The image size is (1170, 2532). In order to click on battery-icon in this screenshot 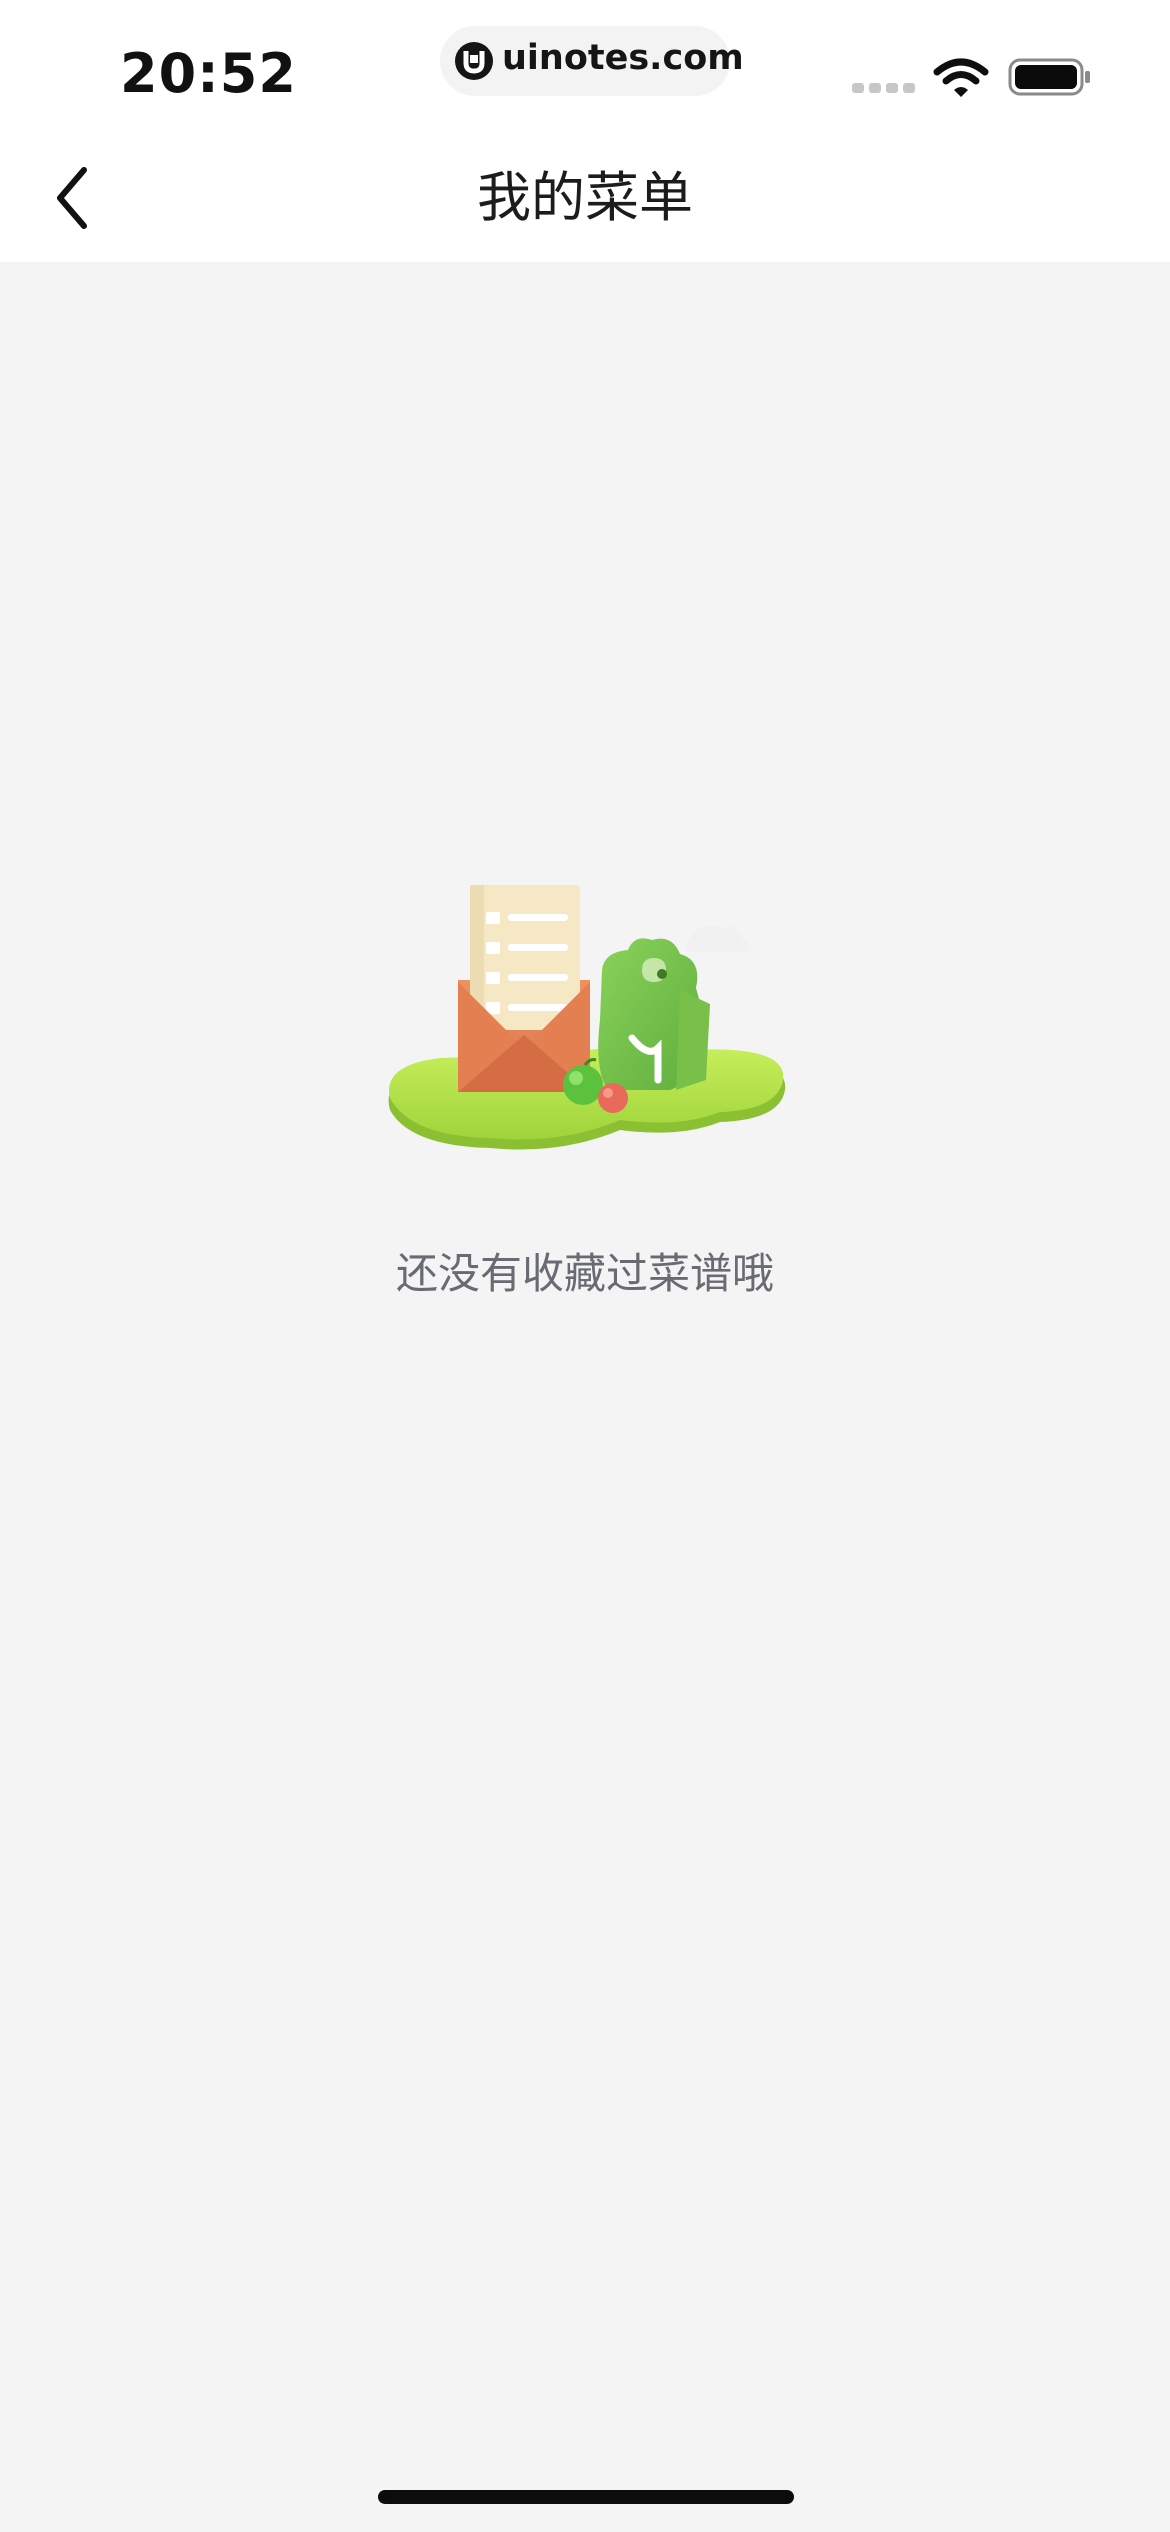, I will do `click(1049, 77)`.